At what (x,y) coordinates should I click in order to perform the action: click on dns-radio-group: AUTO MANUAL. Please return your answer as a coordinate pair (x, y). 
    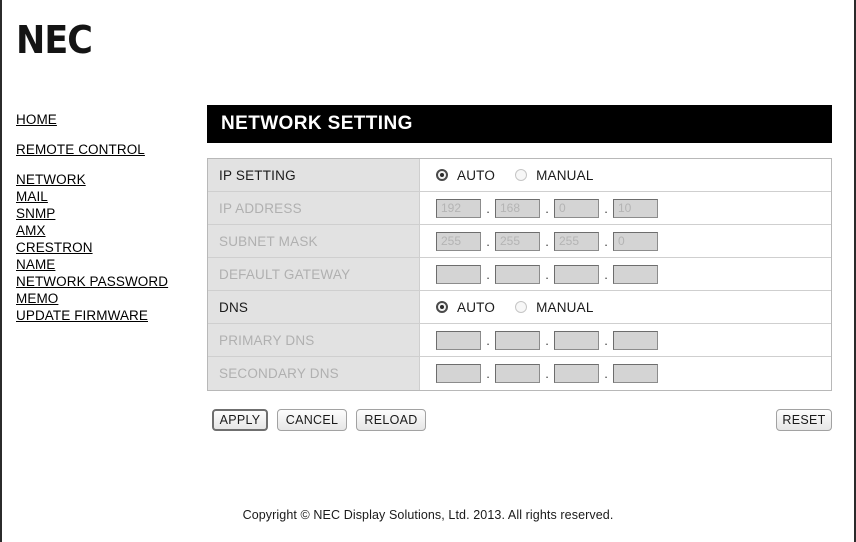
    Looking at the image, I should click on (525, 307).